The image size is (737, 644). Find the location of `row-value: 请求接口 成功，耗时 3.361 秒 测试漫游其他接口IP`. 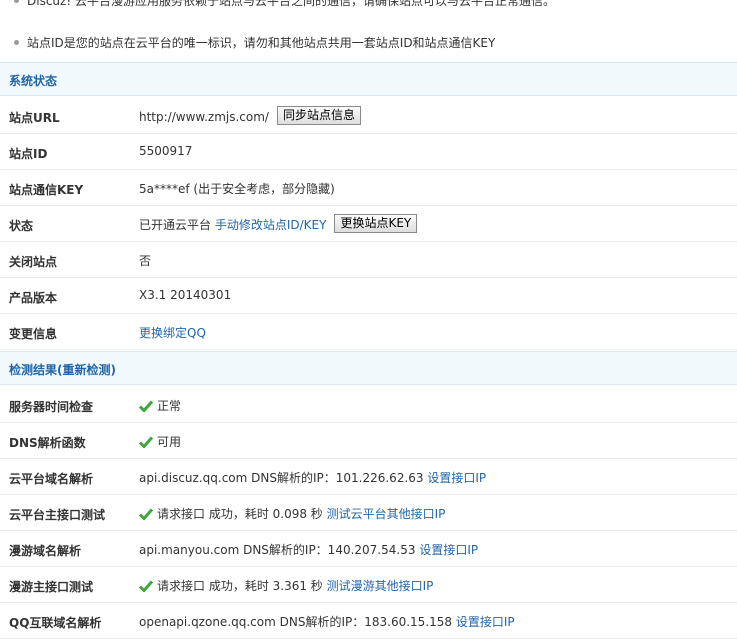

row-value: 请求接口 成功，耗时 3.361 秒 测试漫游其他接口IP is located at coordinates (286, 585).